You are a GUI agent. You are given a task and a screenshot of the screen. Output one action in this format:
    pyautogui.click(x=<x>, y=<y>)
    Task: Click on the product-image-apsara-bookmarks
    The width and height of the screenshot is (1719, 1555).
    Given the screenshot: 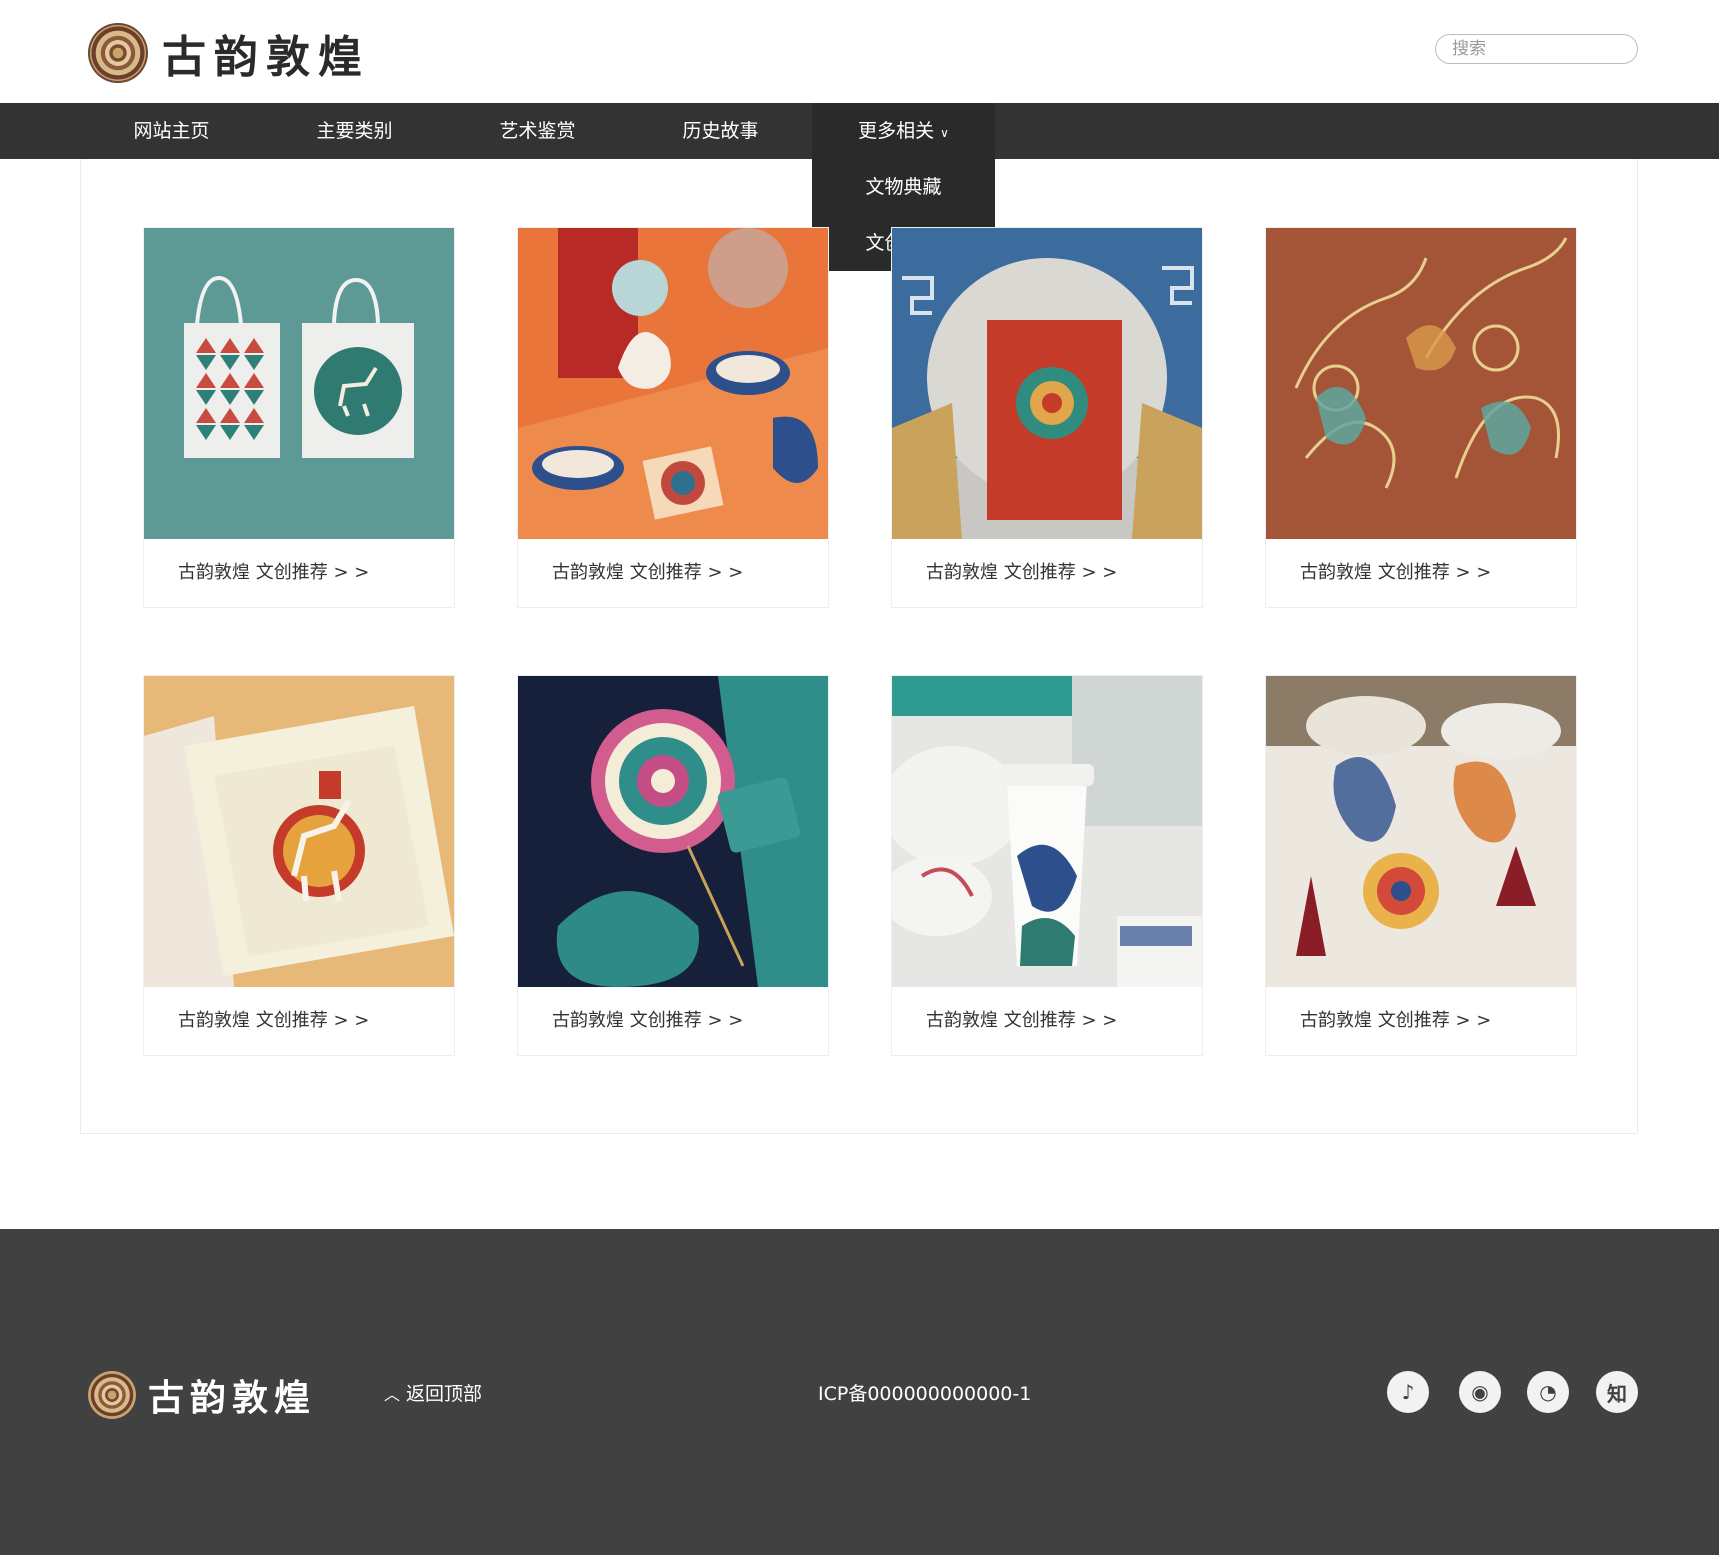 What is the action you would take?
    pyautogui.click(x=1421, y=383)
    